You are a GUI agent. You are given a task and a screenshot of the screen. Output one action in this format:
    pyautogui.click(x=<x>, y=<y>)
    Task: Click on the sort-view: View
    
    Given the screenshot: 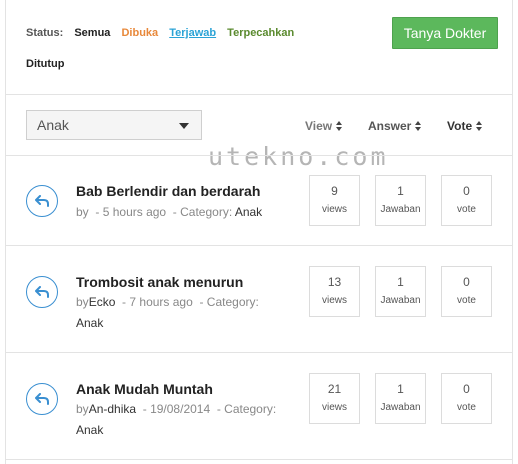 What is the action you would take?
    pyautogui.click(x=324, y=126)
    